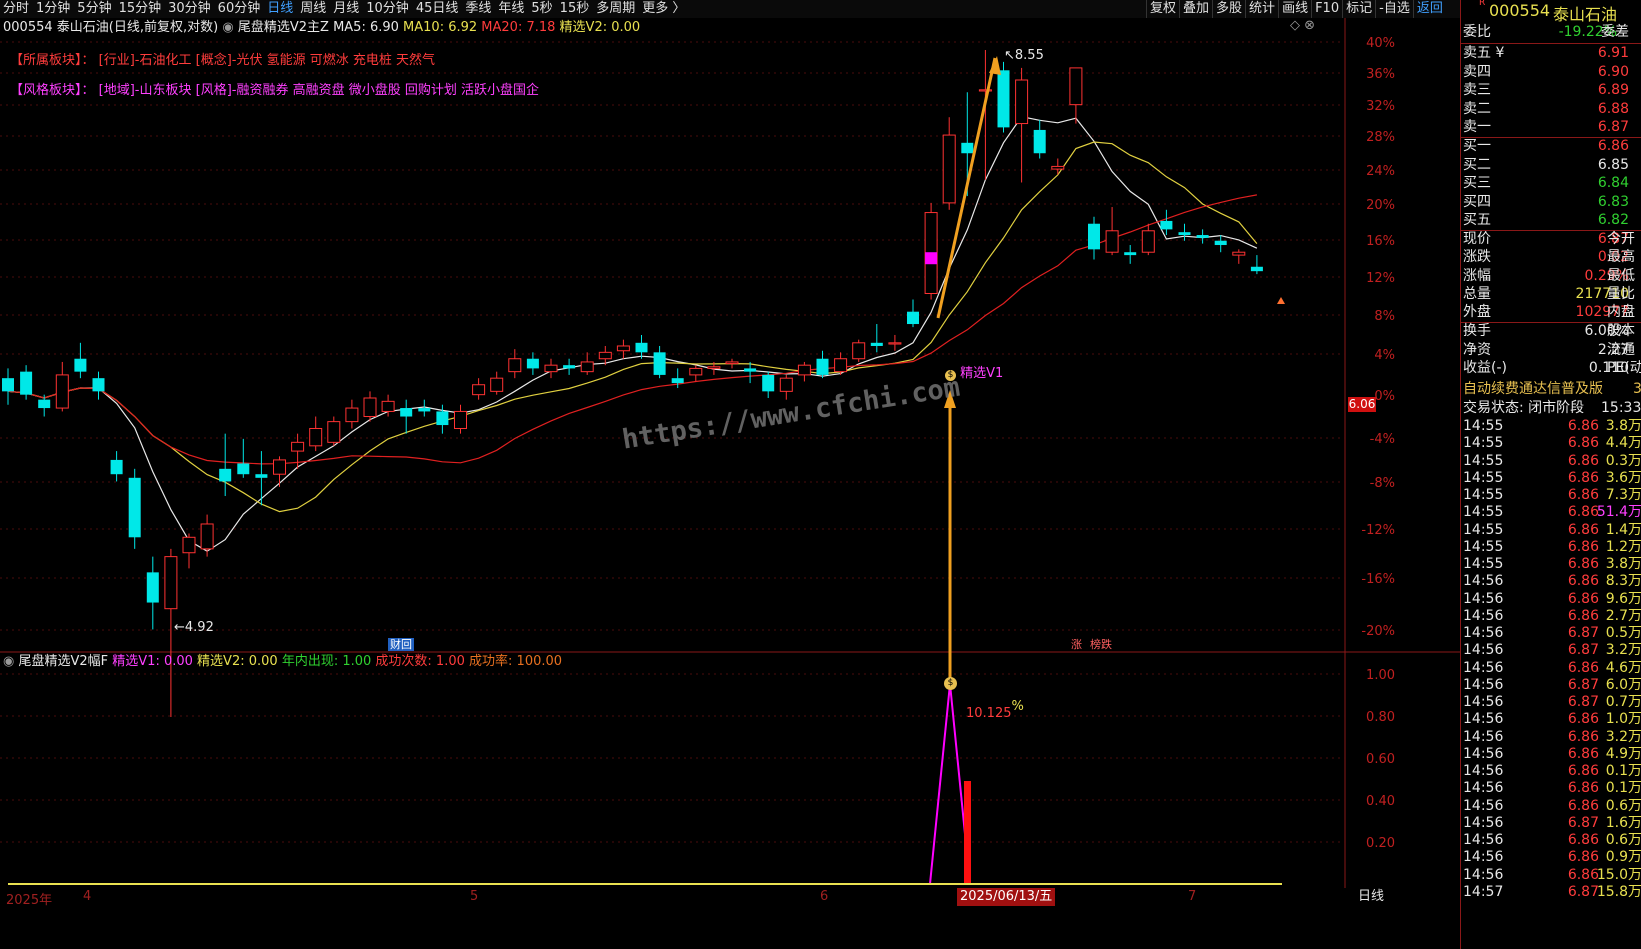 This screenshot has height=949, width=1641. What do you see at coordinates (1384, 316) in the screenshot?
I see `pct-tick: 8%` at bounding box center [1384, 316].